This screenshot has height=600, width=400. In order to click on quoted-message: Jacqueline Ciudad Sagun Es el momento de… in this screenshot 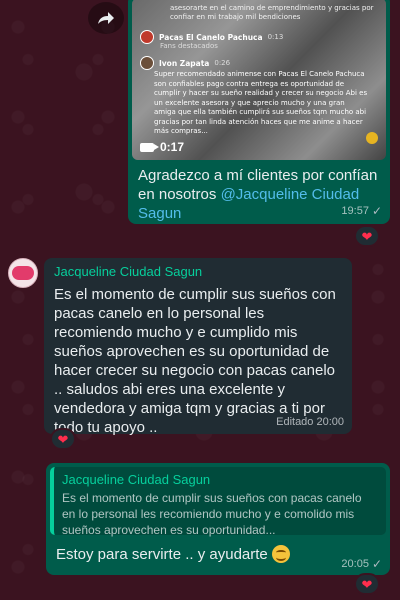, I will do `click(218, 502)`.